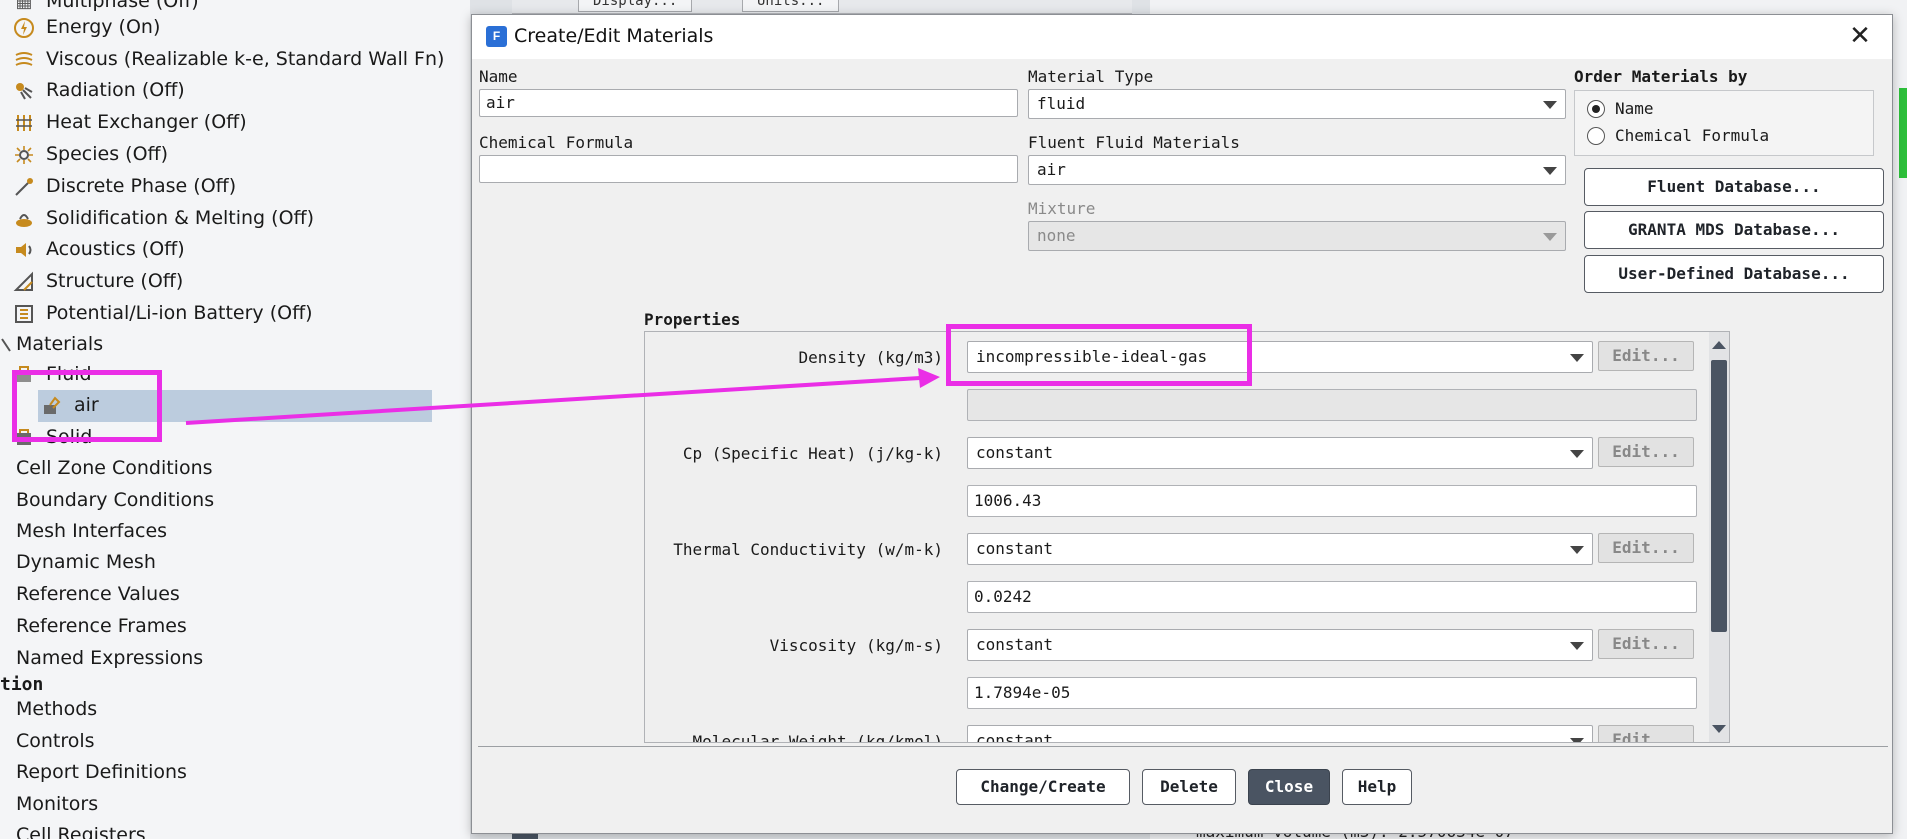 The width and height of the screenshot is (1907, 839). Describe the element at coordinates (1099, 355) in the screenshot. I see `annotation-box-density` at that location.